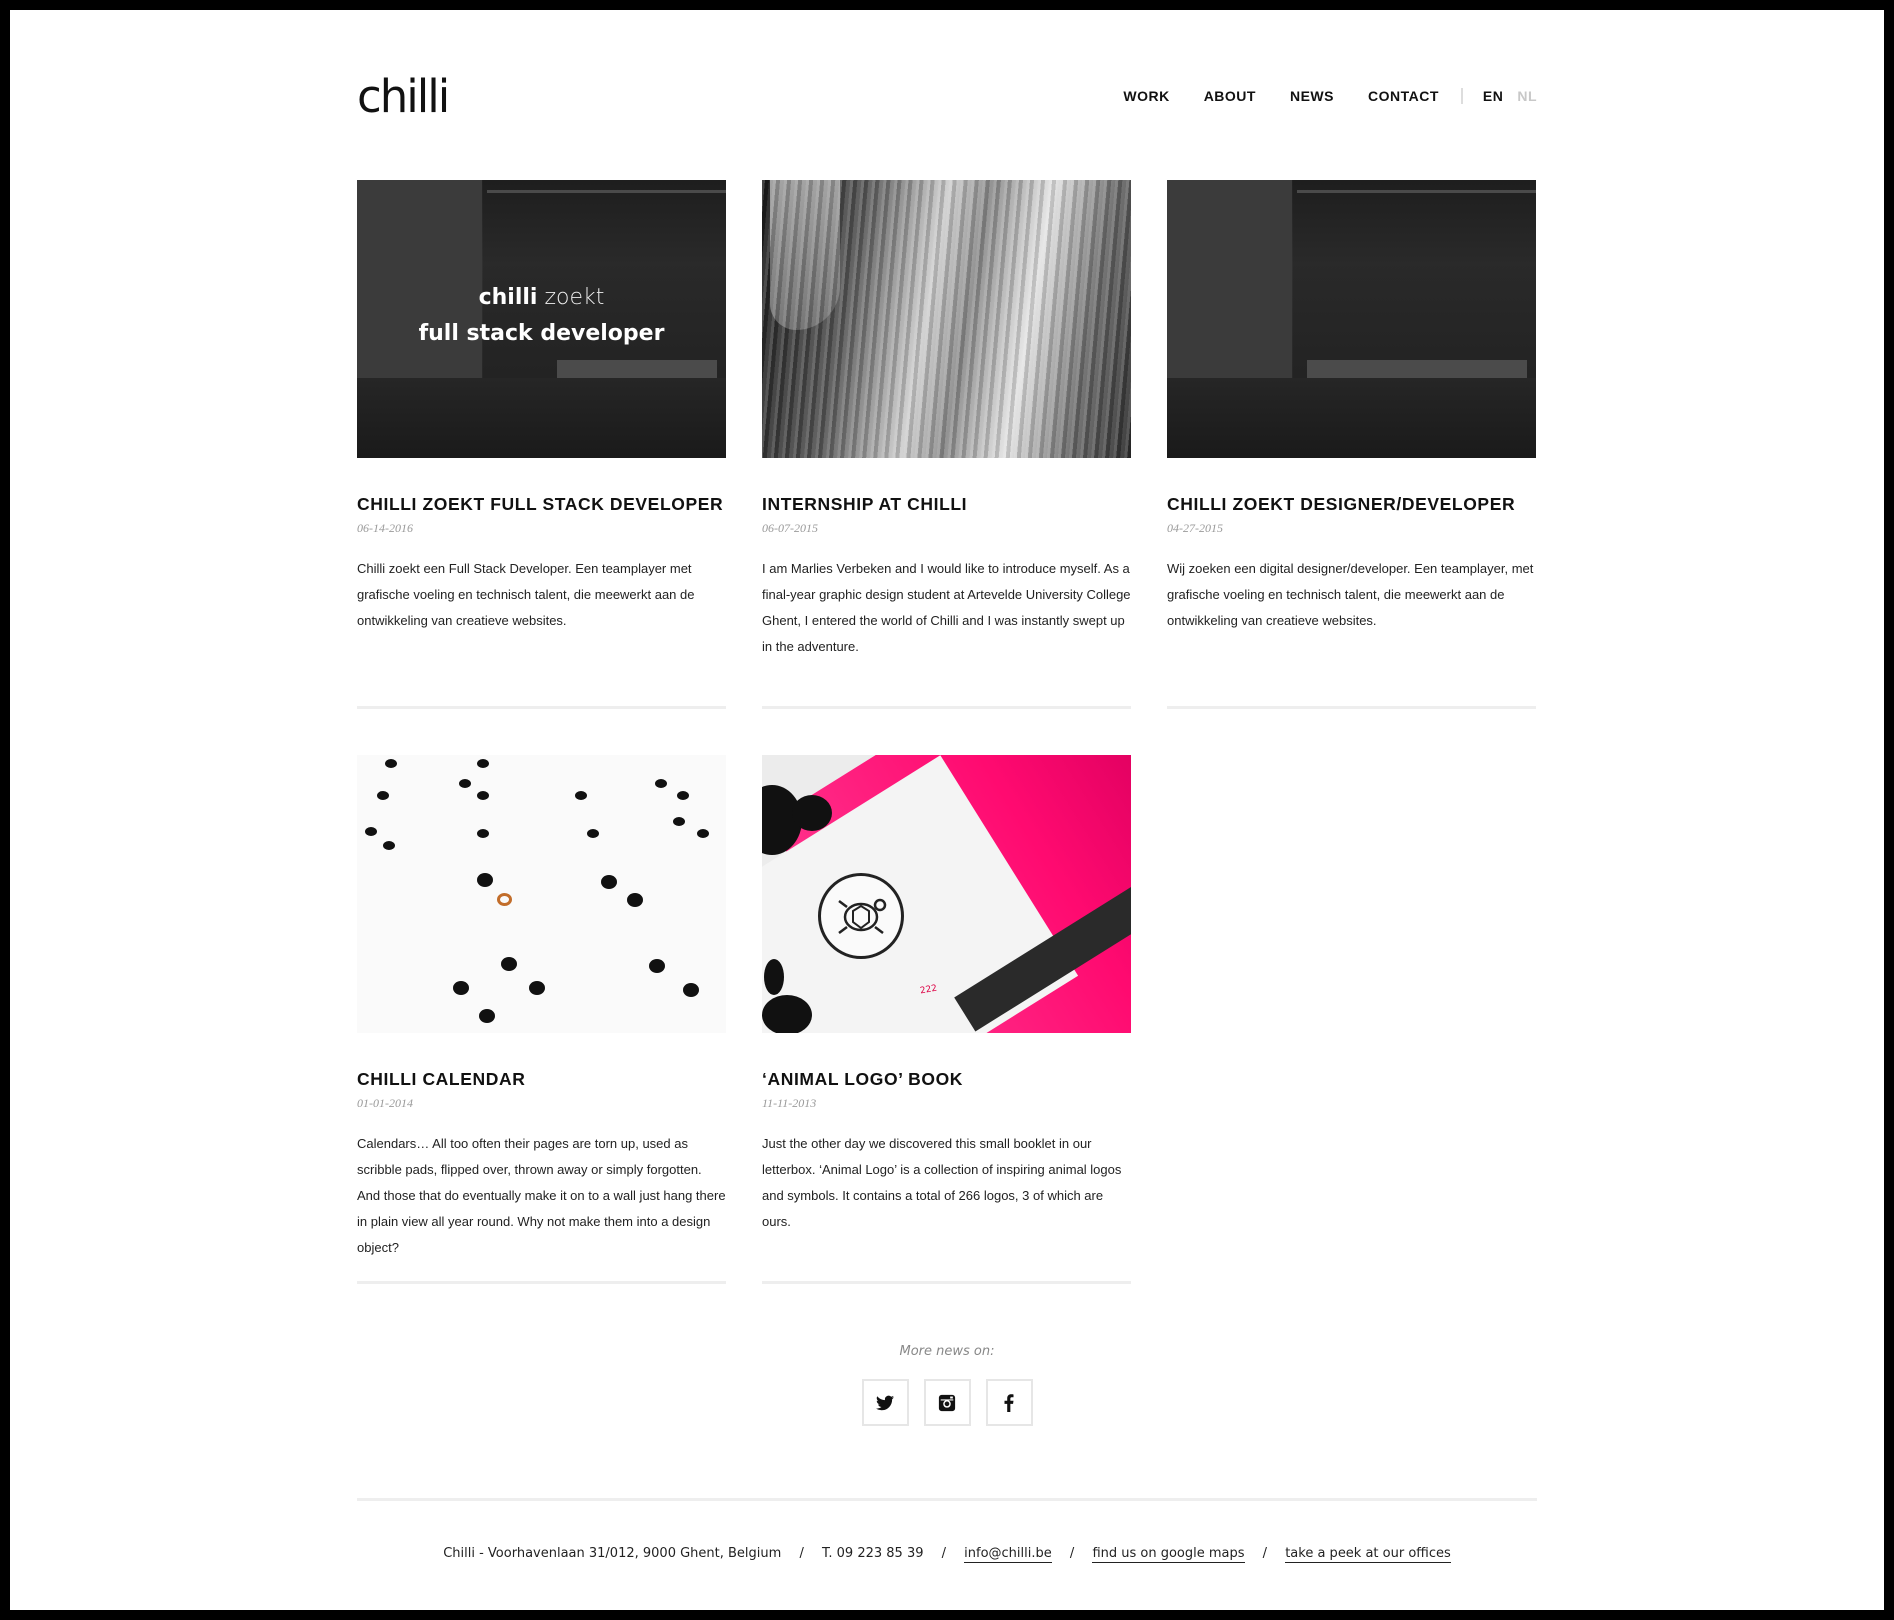  Describe the element at coordinates (541, 316) in the screenshot. I see `thumbnail-overlay-text: chilli zoekt full stack developer` at that location.